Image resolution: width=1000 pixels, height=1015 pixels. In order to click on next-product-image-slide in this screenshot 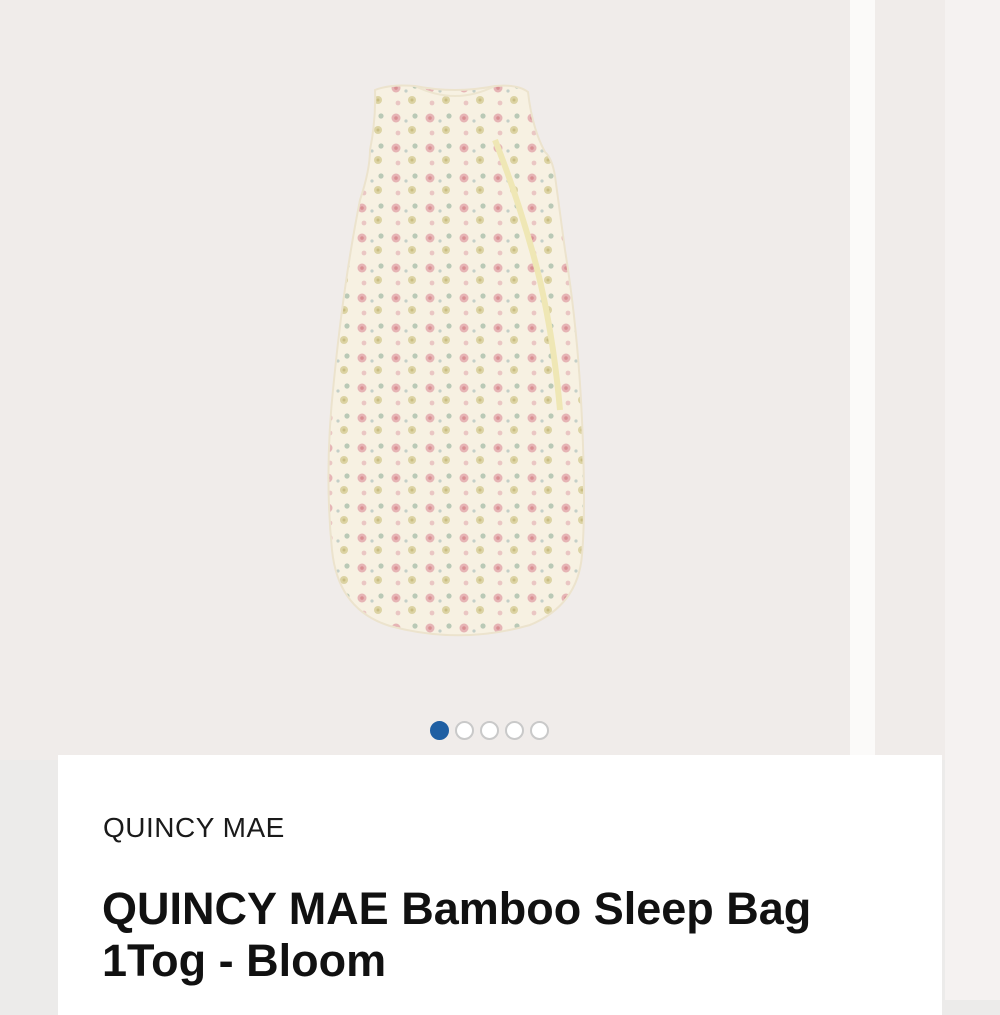, I will do `click(910, 380)`.